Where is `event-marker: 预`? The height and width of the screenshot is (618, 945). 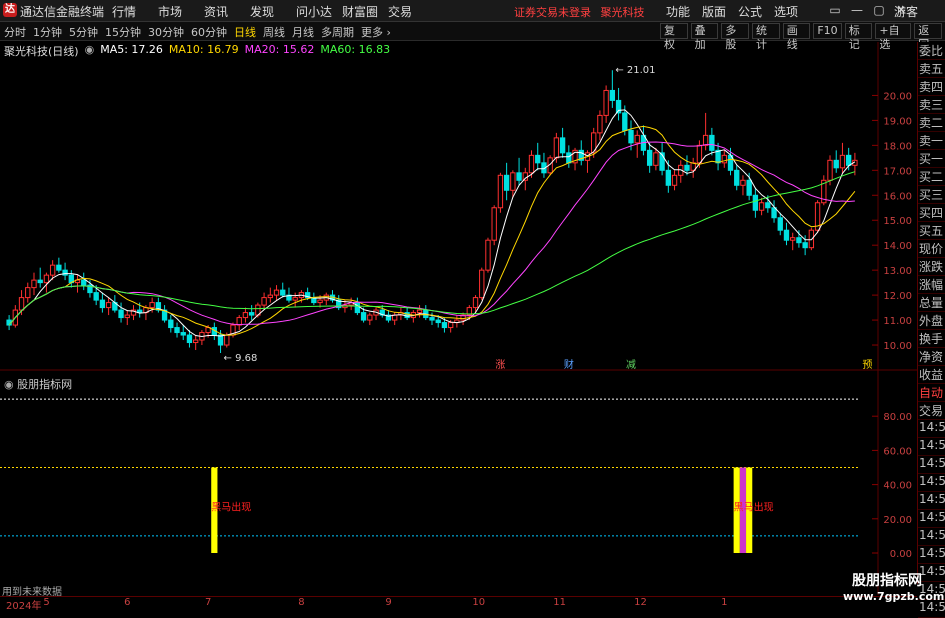
event-marker: 预 is located at coordinates (867, 365).